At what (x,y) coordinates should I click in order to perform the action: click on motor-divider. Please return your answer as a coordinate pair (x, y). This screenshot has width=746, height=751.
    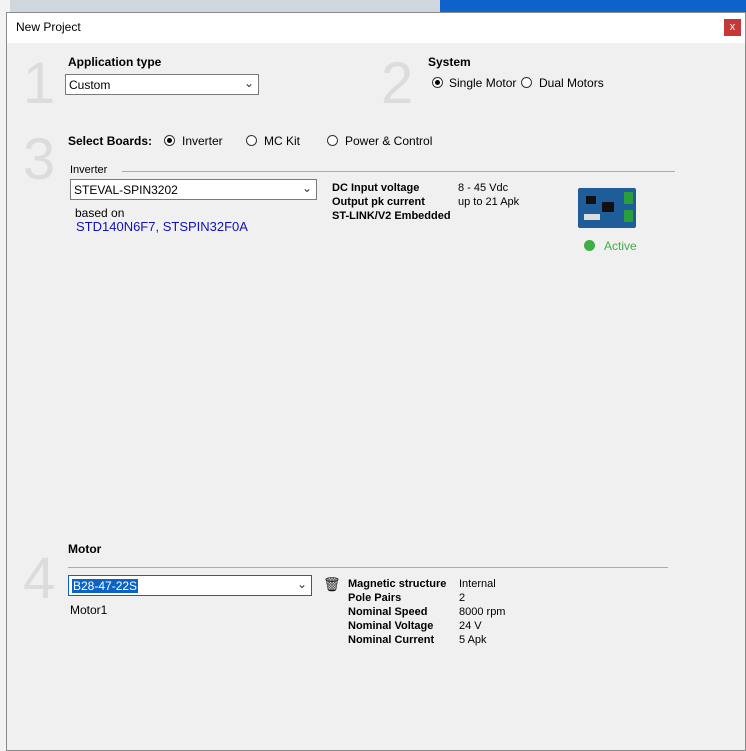
    Looking at the image, I should click on (368, 567).